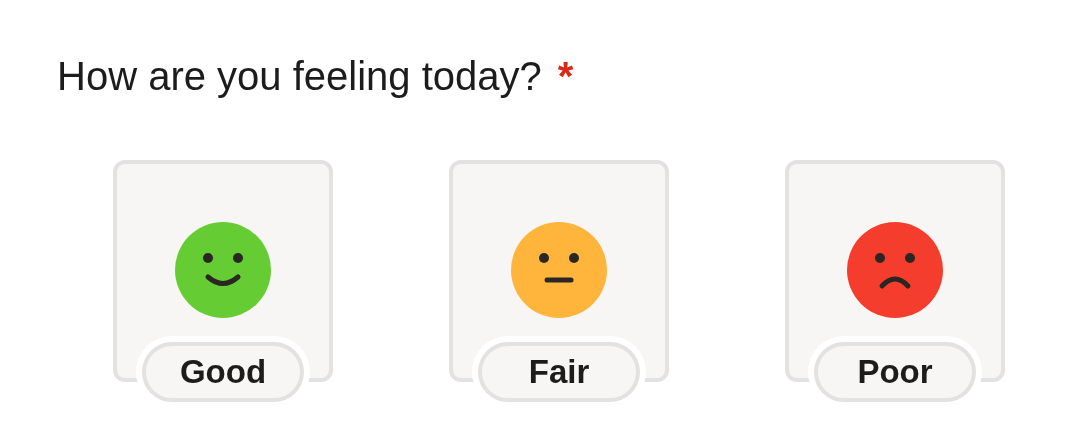 The width and height of the screenshot is (1091, 445). I want to click on required-mark: *, so click(565, 76).